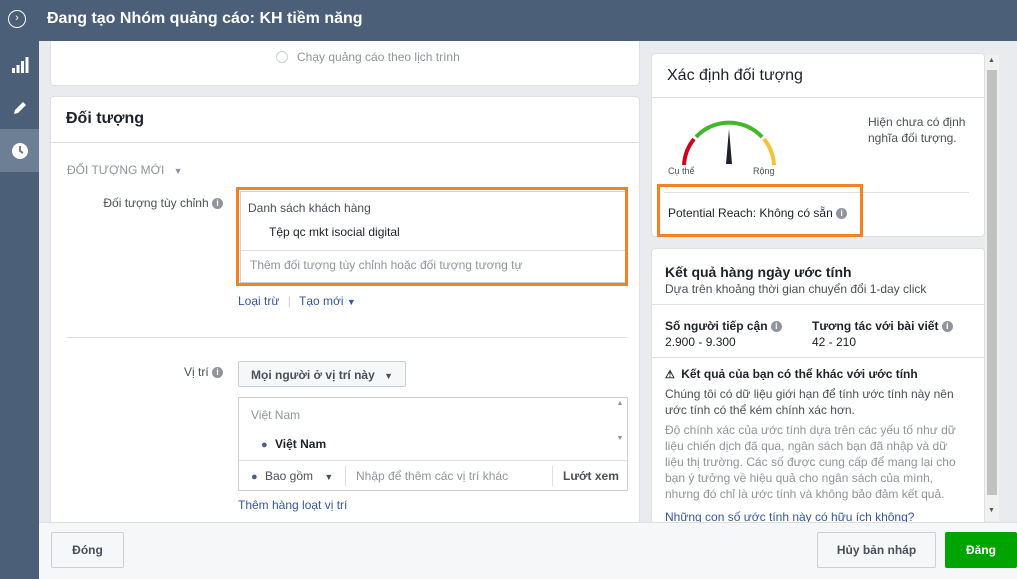 The width and height of the screenshot is (1017, 579). Describe the element at coordinates (799, 374) in the screenshot. I see `warning-title-text: Kết quả của bạn có thể khác với ước tính` at that location.